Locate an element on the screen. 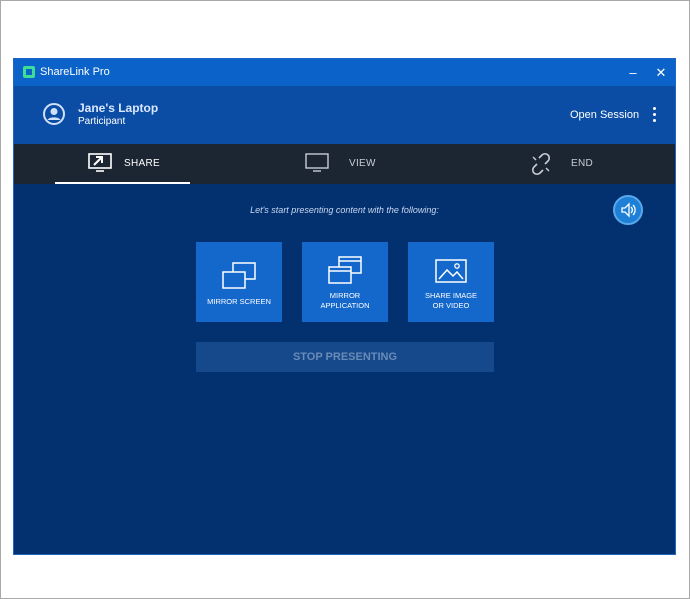  app-logo-icon is located at coordinates (29, 72).